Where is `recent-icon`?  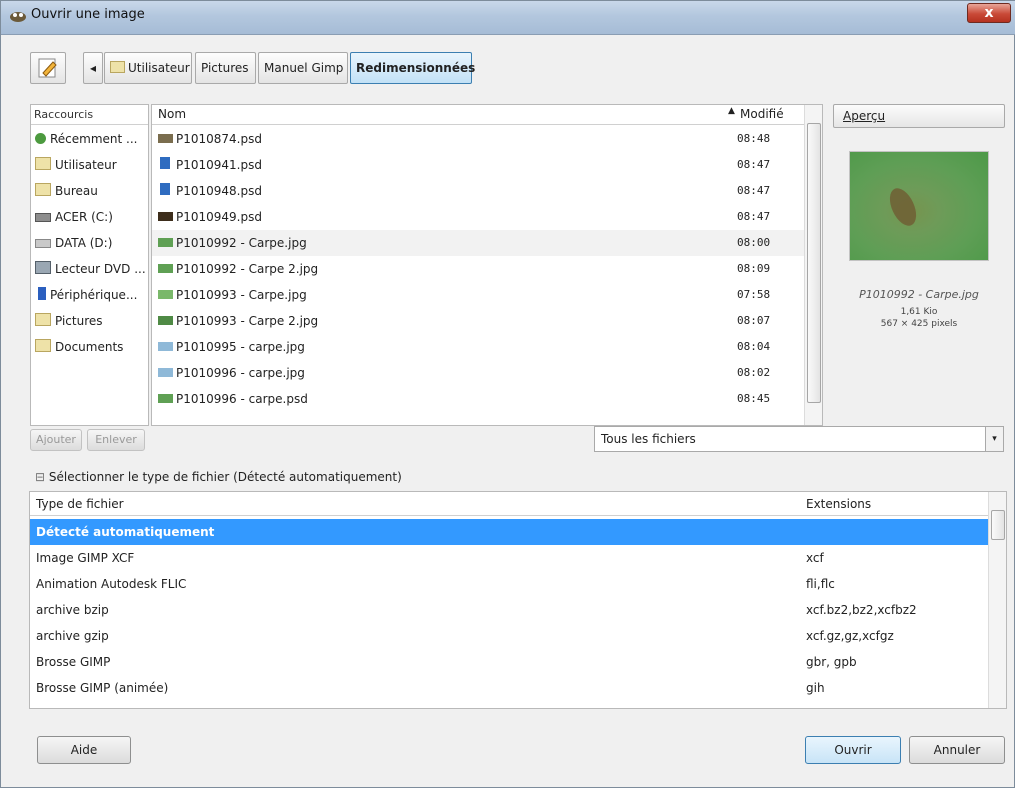 recent-icon is located at coordinates (40, 138).